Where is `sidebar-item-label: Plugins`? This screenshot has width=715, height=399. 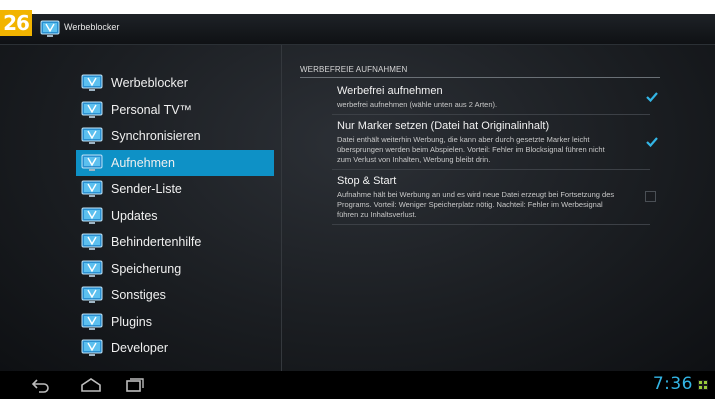
sidebar-item-label: Plugins is located at coordinates (131, 321).